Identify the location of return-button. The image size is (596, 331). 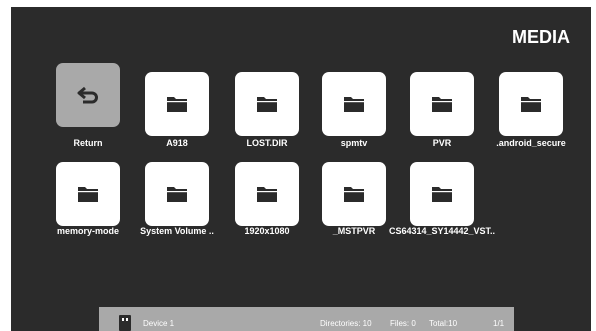
(88, 95).